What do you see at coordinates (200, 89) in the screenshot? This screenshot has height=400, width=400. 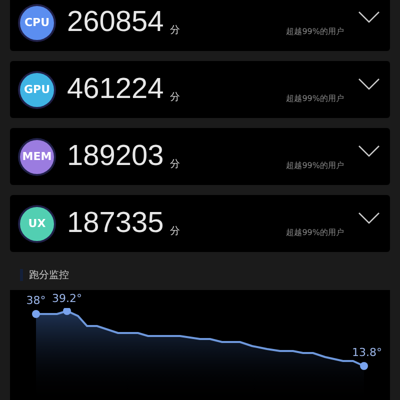 I see `score-card: GPU 461224 分 超越99%的用户` at bounding box center [200, 89].